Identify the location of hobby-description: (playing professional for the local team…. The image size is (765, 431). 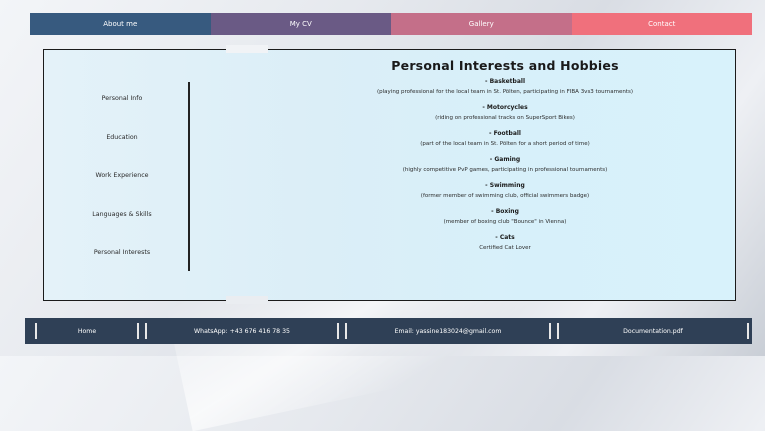
(505, 92).